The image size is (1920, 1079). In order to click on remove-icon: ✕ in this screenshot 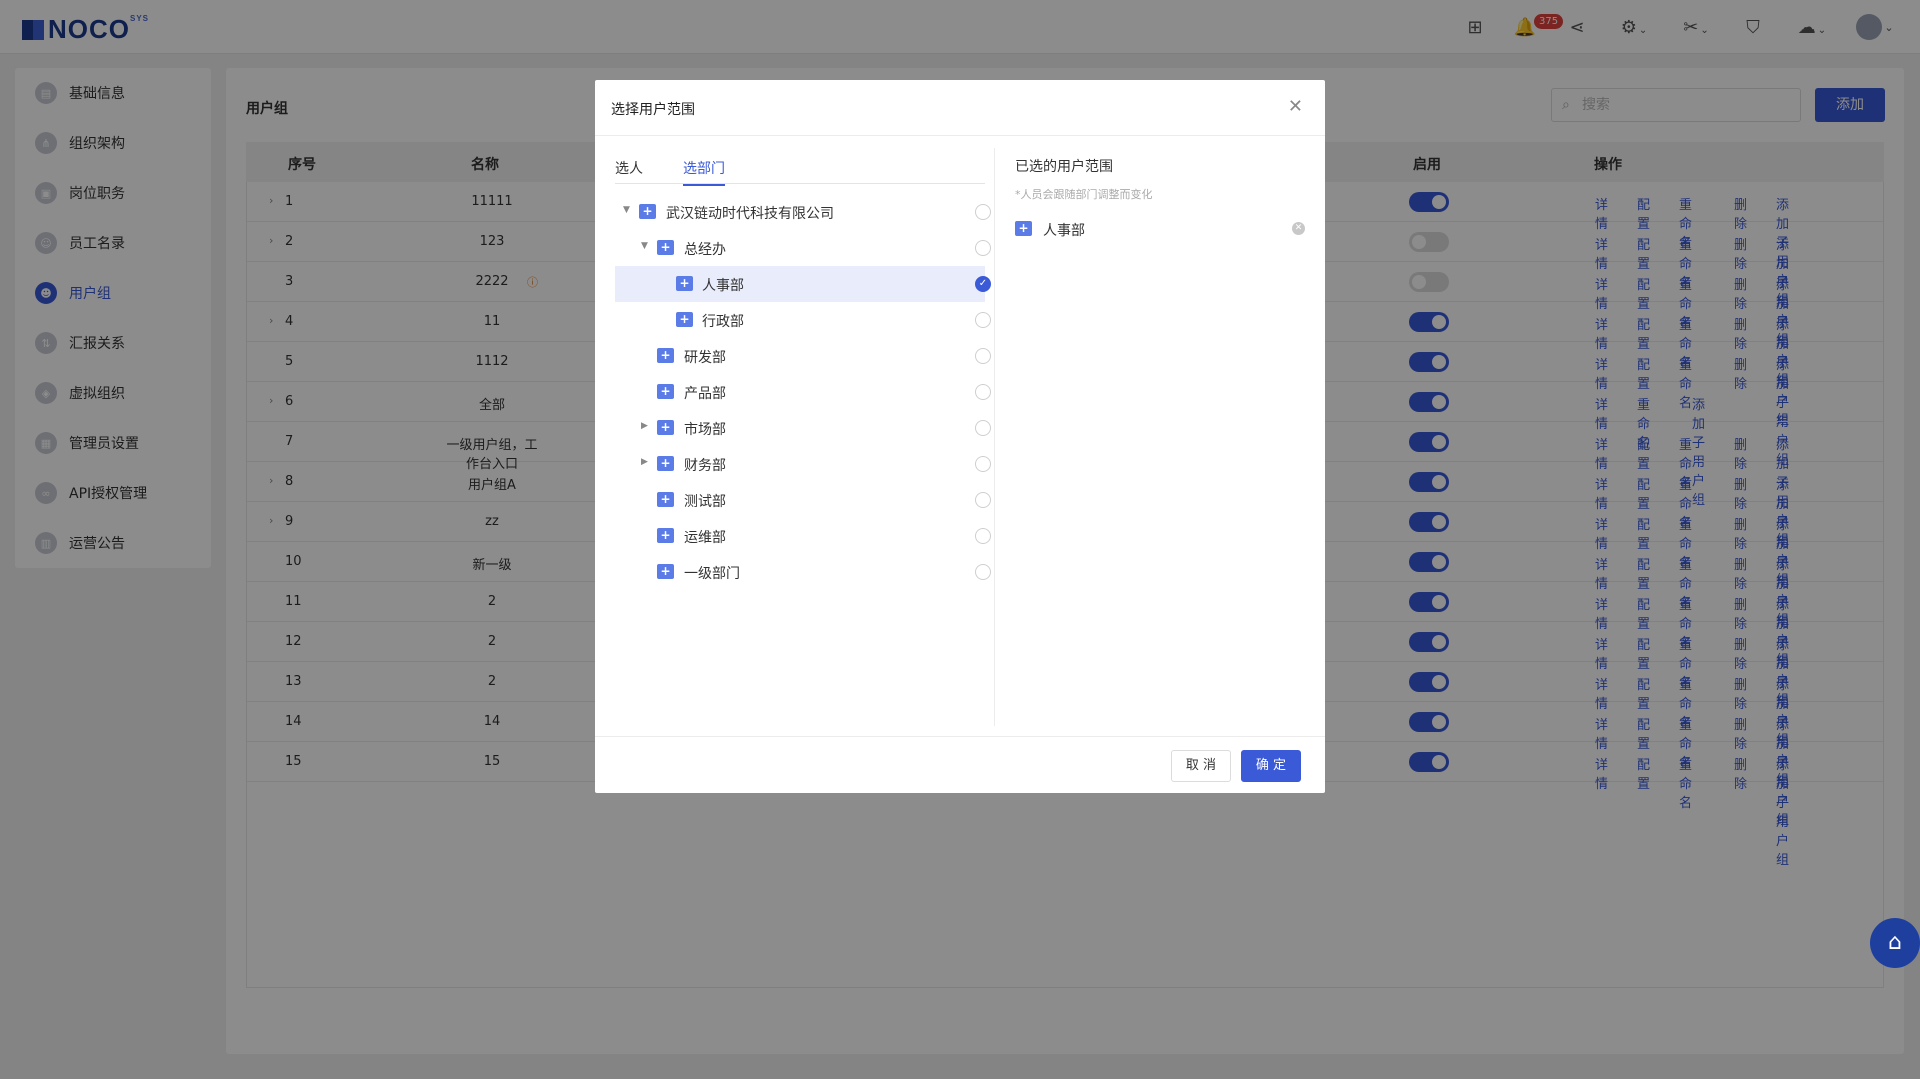, I will do `click(1298, 228)`.